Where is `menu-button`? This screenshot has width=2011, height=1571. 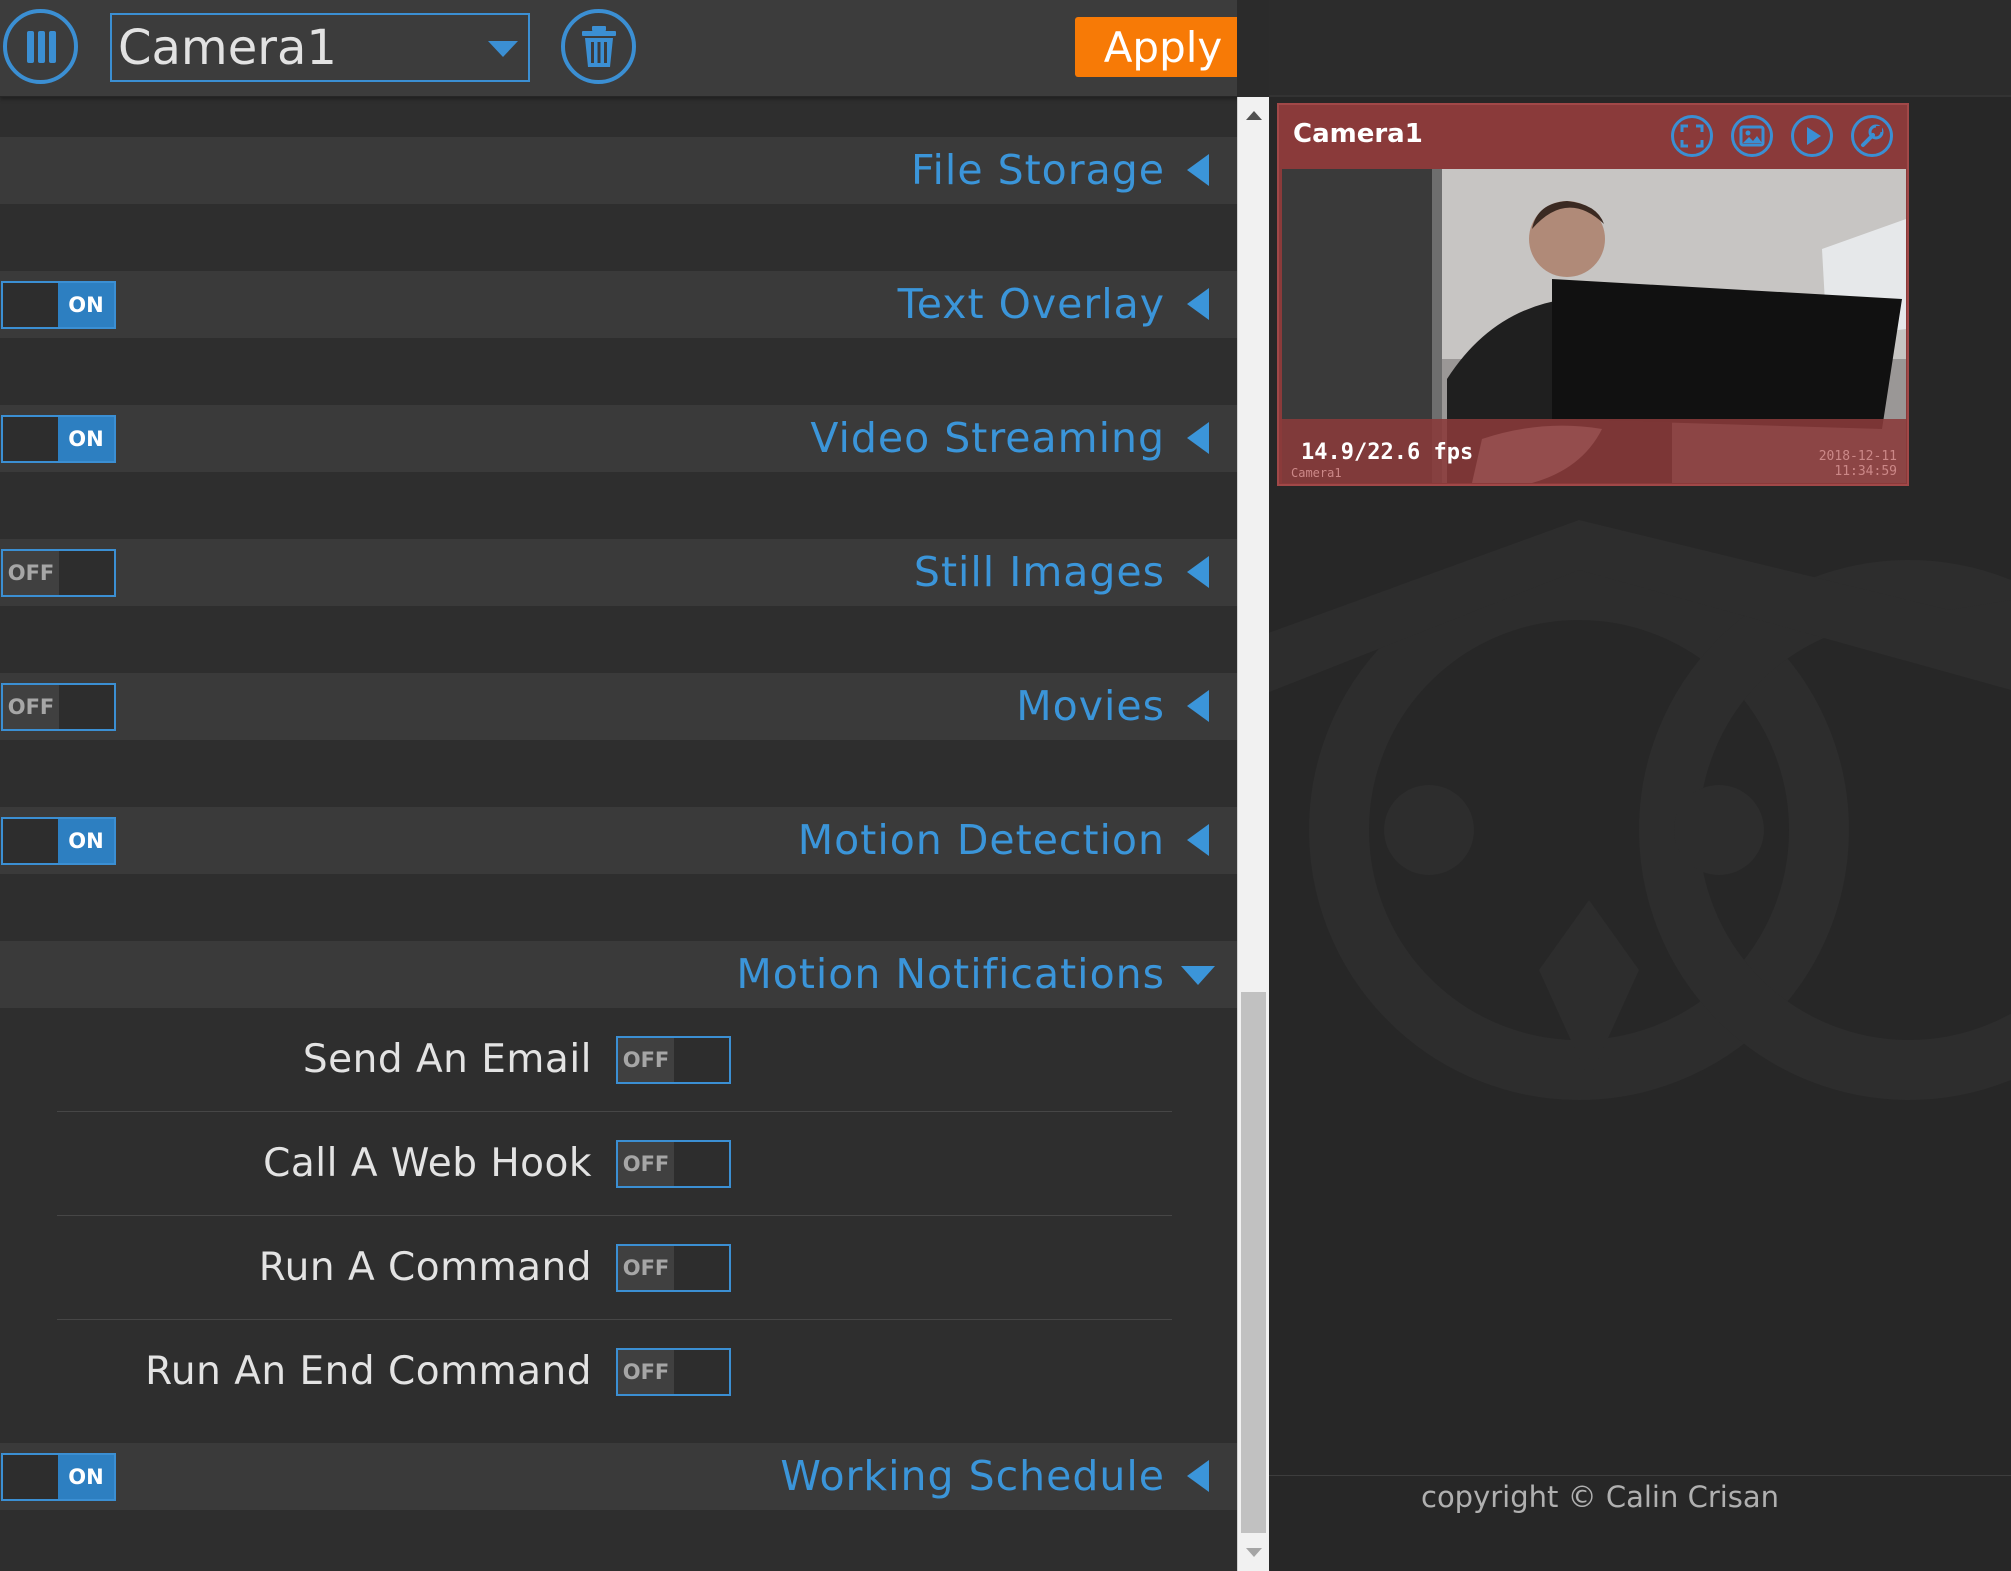
menu-button is located at coordinates (40, 46).